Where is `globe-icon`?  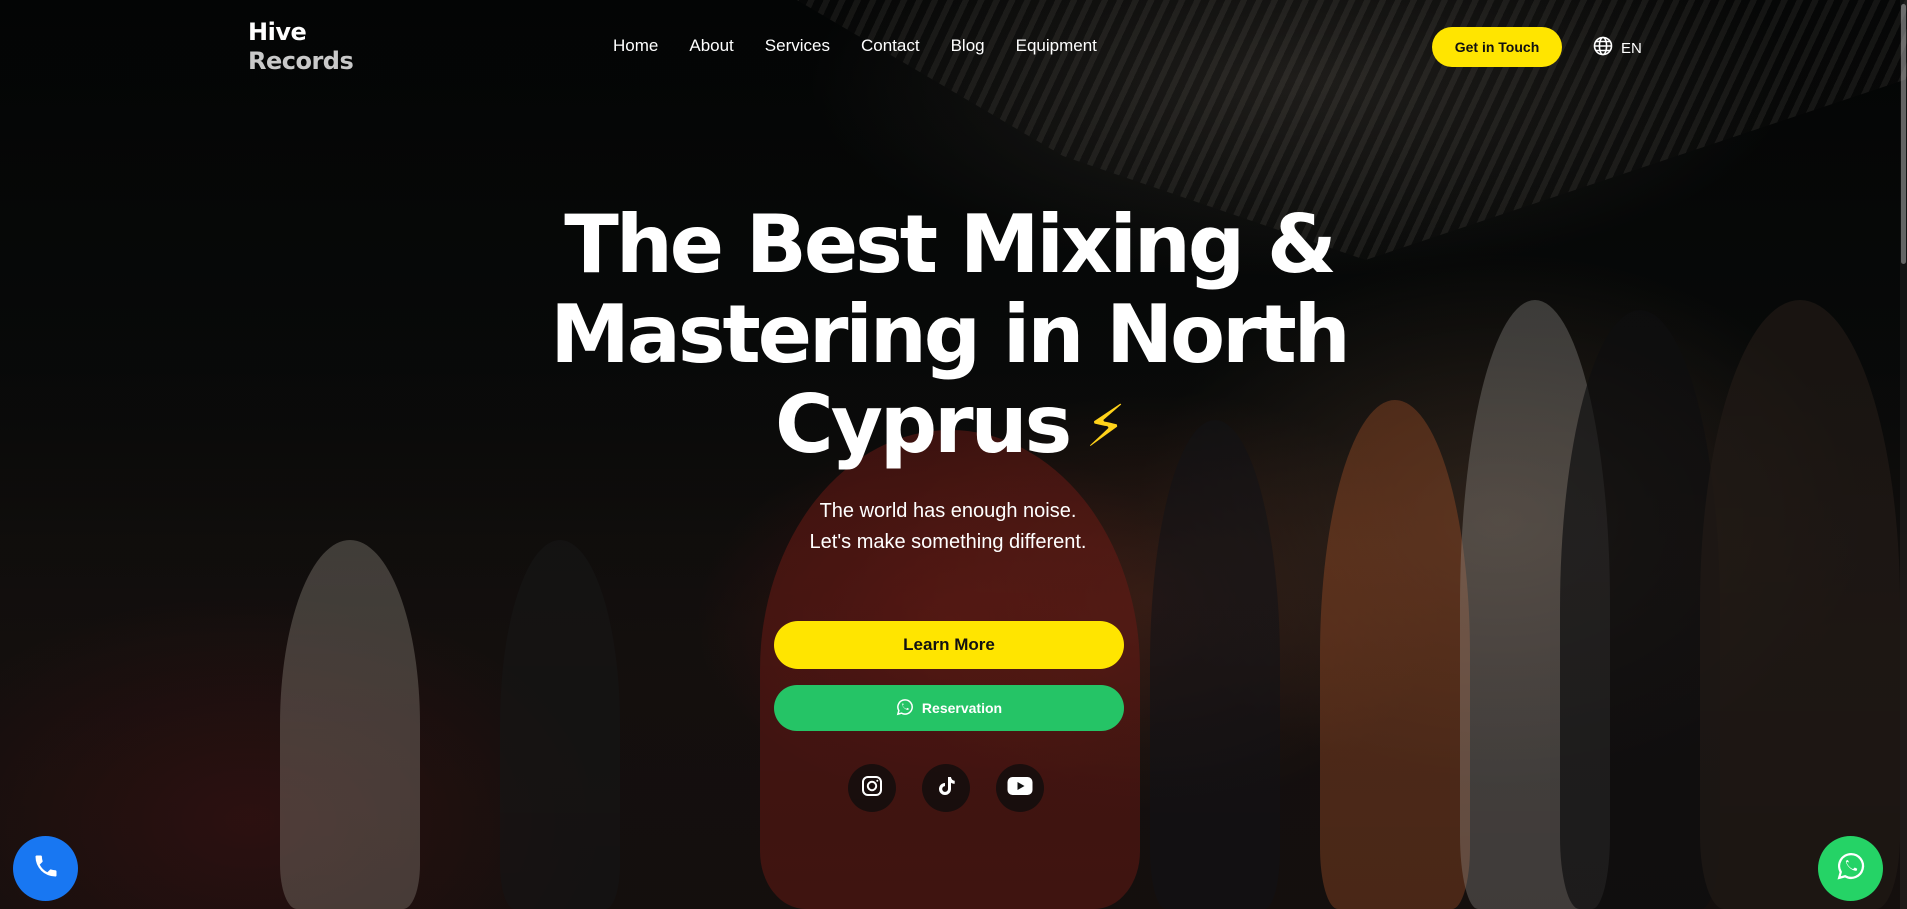 globe-icon is located at coordinates (1603, 48).